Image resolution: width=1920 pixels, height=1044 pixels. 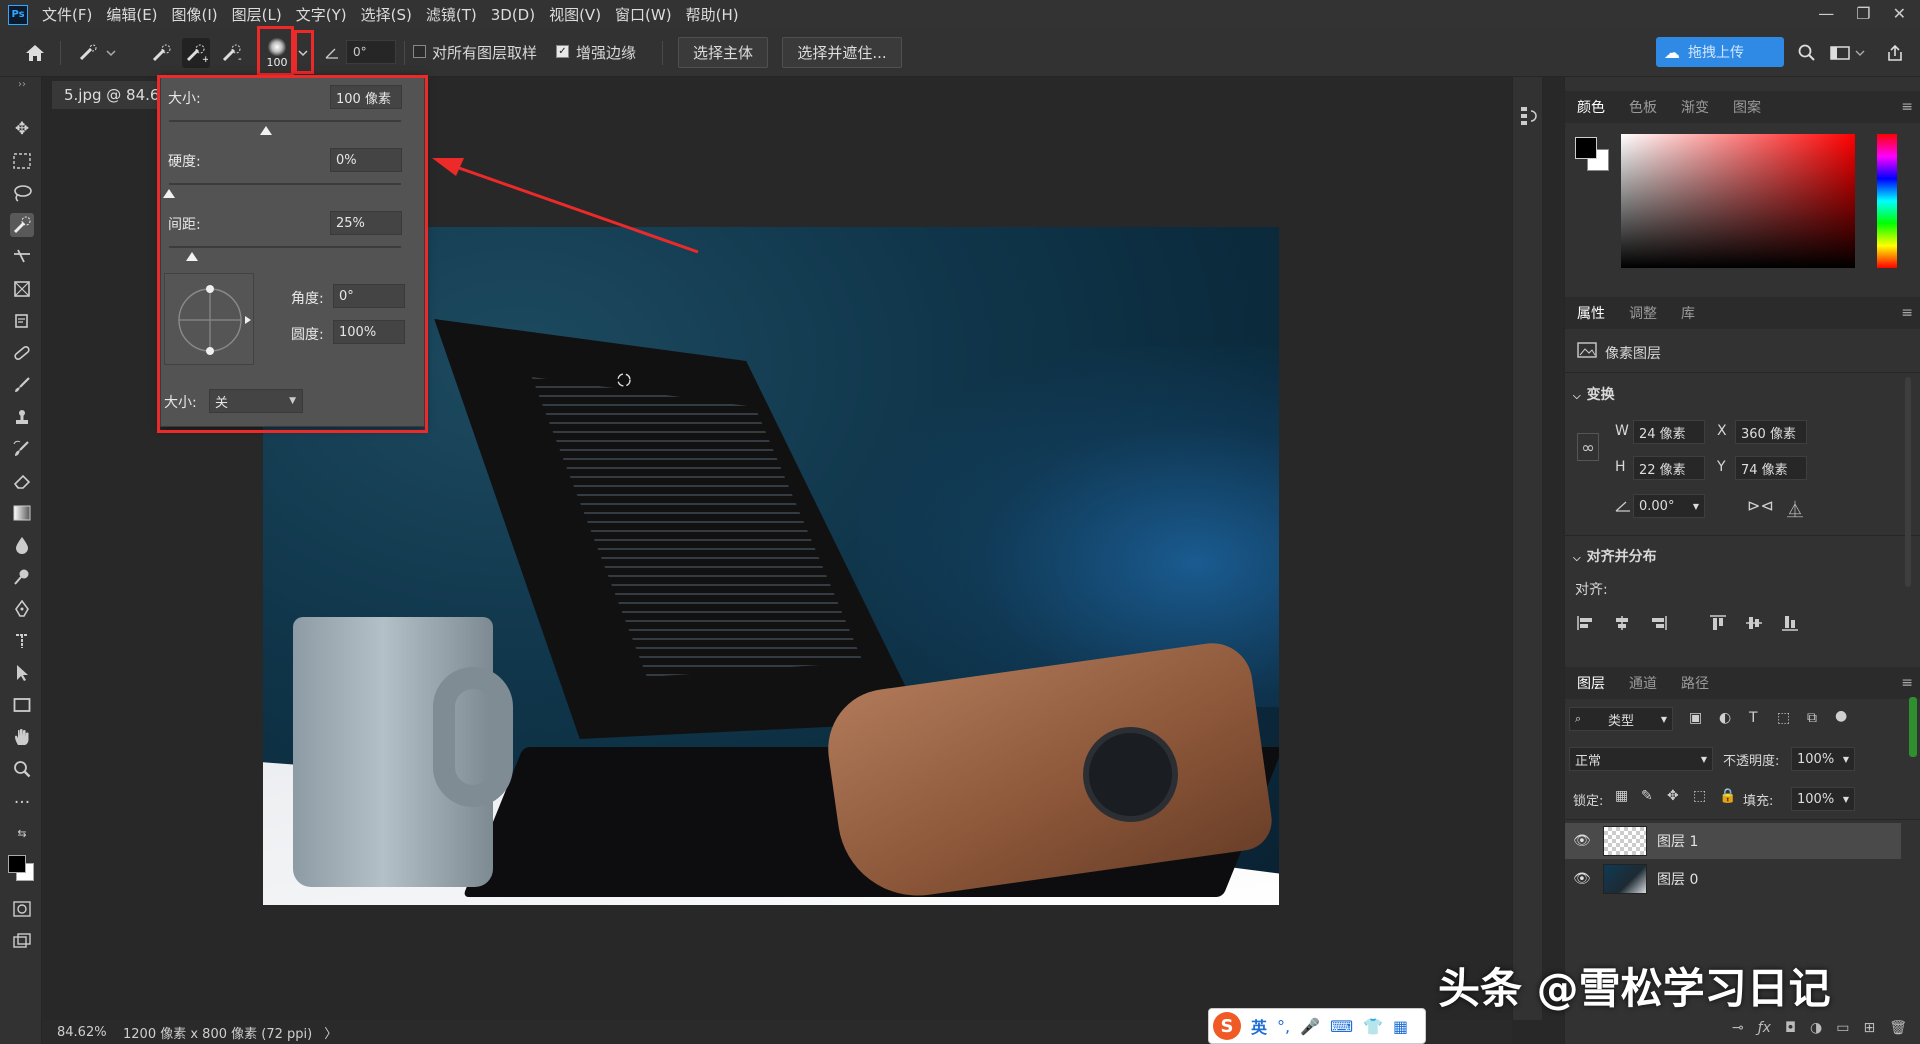 What do you see at coordinates (321, 14) in the screenshot?
I see `menu-type: 文字(Y)` at bounding box center [321, 14].